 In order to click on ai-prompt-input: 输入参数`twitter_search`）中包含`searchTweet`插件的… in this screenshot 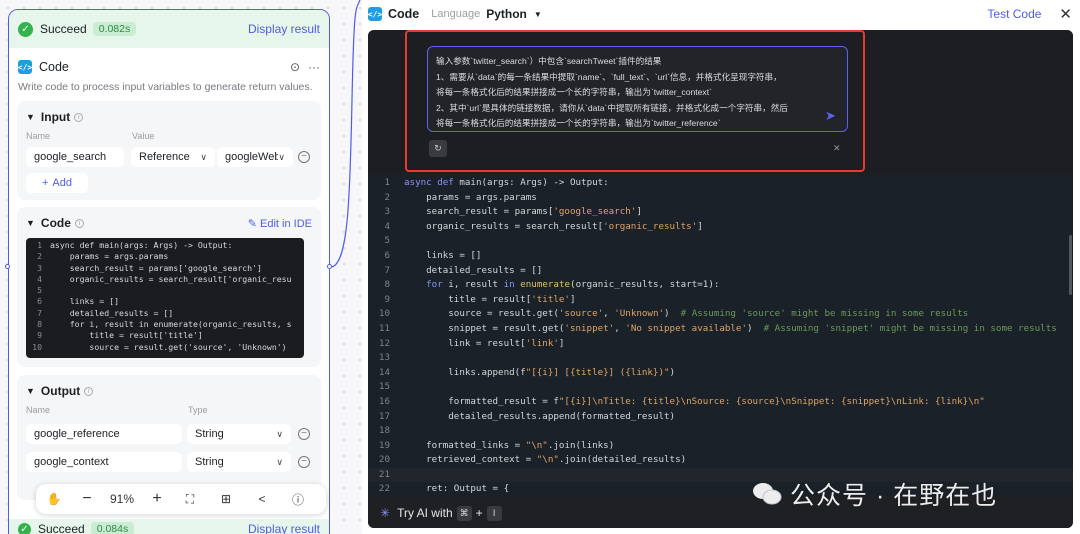, I will do `click(637, 89)`.